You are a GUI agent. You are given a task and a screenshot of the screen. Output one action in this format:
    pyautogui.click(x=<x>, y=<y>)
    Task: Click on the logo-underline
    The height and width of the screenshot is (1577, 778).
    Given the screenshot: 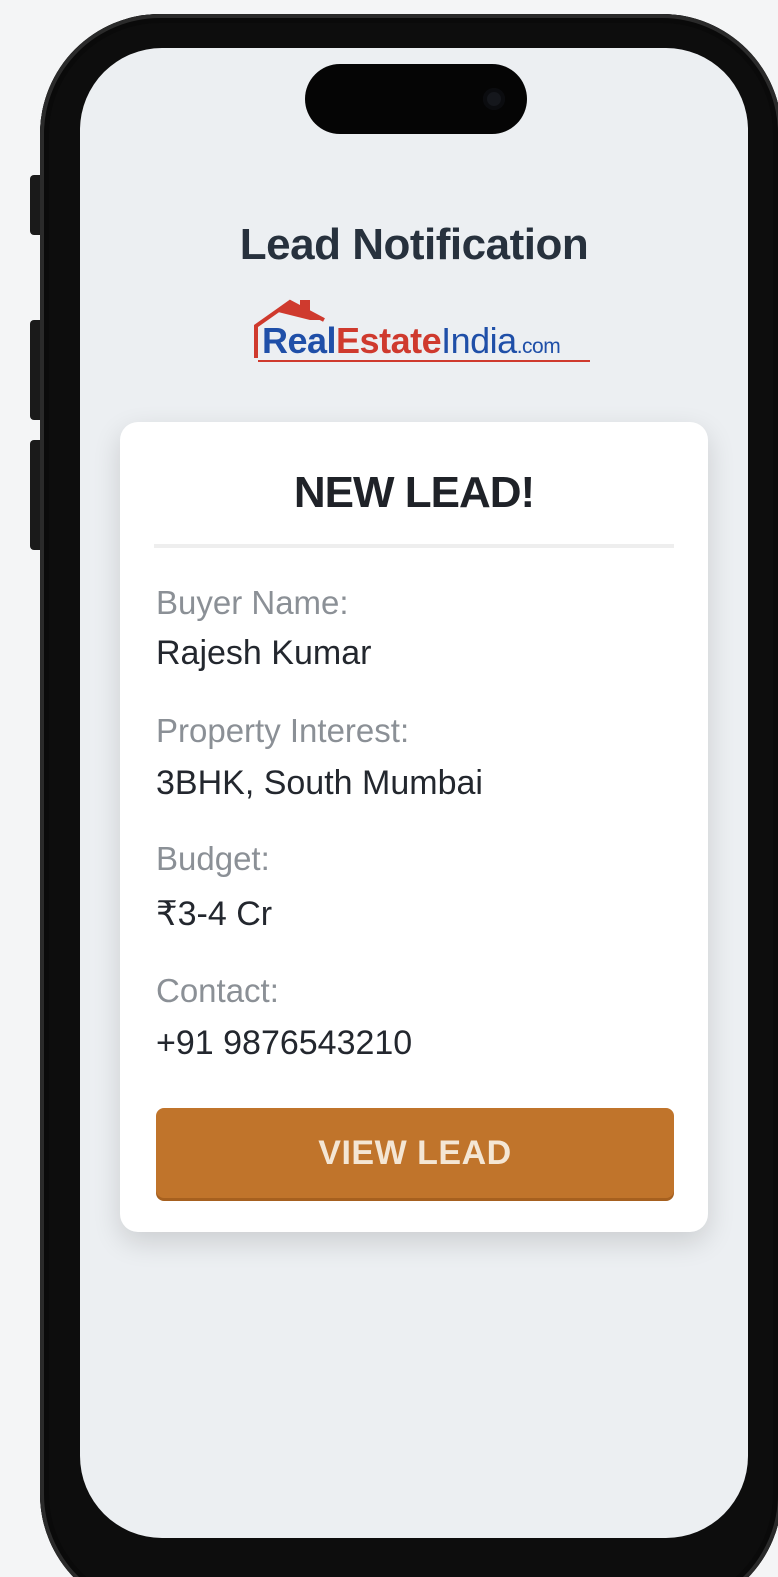 What is the action you would take?
    pyautogui.click(x=424, y=361)
    